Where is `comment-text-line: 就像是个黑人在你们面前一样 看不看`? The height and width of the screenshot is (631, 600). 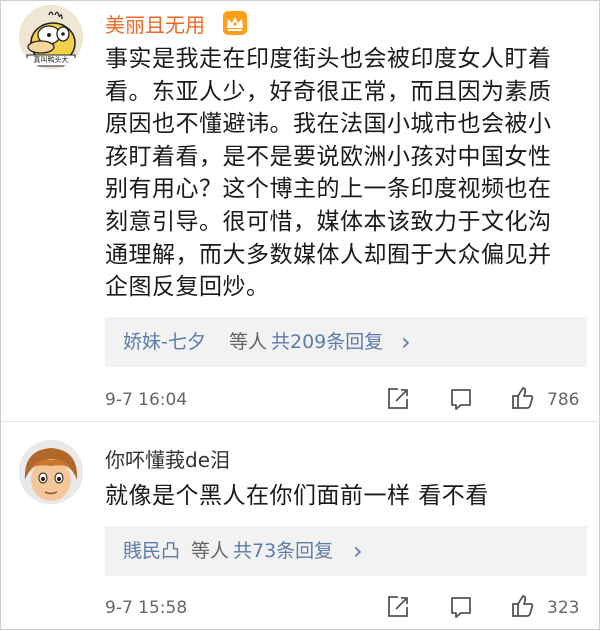 comment-text-line: 就像是个黑人在你们面前一样 看不看 is located at coordinates (297, 496).